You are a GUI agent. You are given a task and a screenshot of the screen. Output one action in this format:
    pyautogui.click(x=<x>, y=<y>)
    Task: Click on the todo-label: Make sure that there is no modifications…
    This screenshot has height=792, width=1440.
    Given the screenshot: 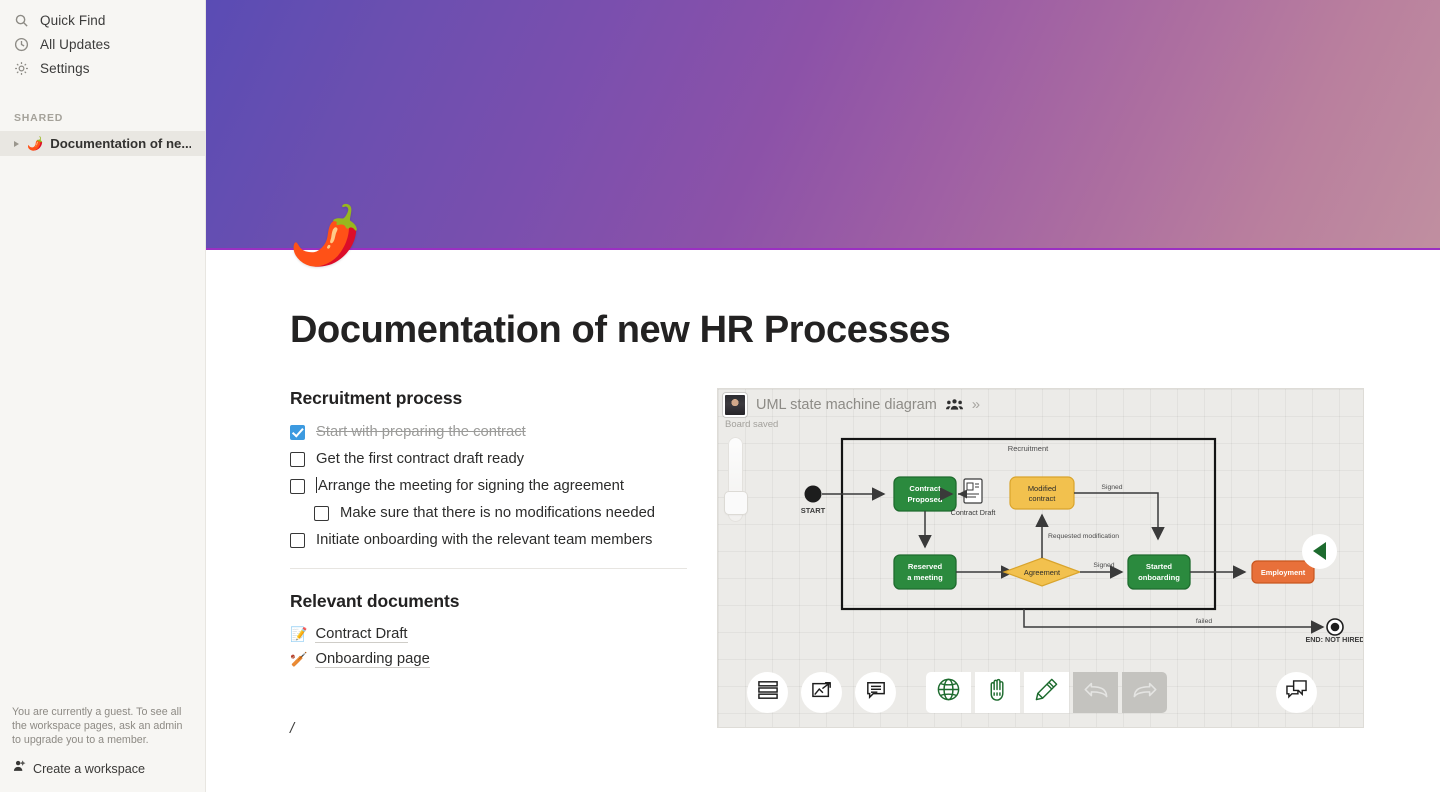 What is the action you would take?
    pyautogui.click(x=498, y=512)
    